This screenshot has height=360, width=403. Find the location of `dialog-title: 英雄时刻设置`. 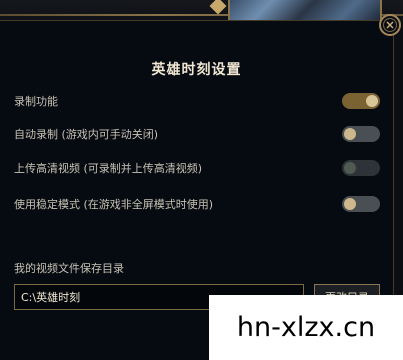

dialog-title: 英雄时刻设置 is located at coordinates (196, 70).